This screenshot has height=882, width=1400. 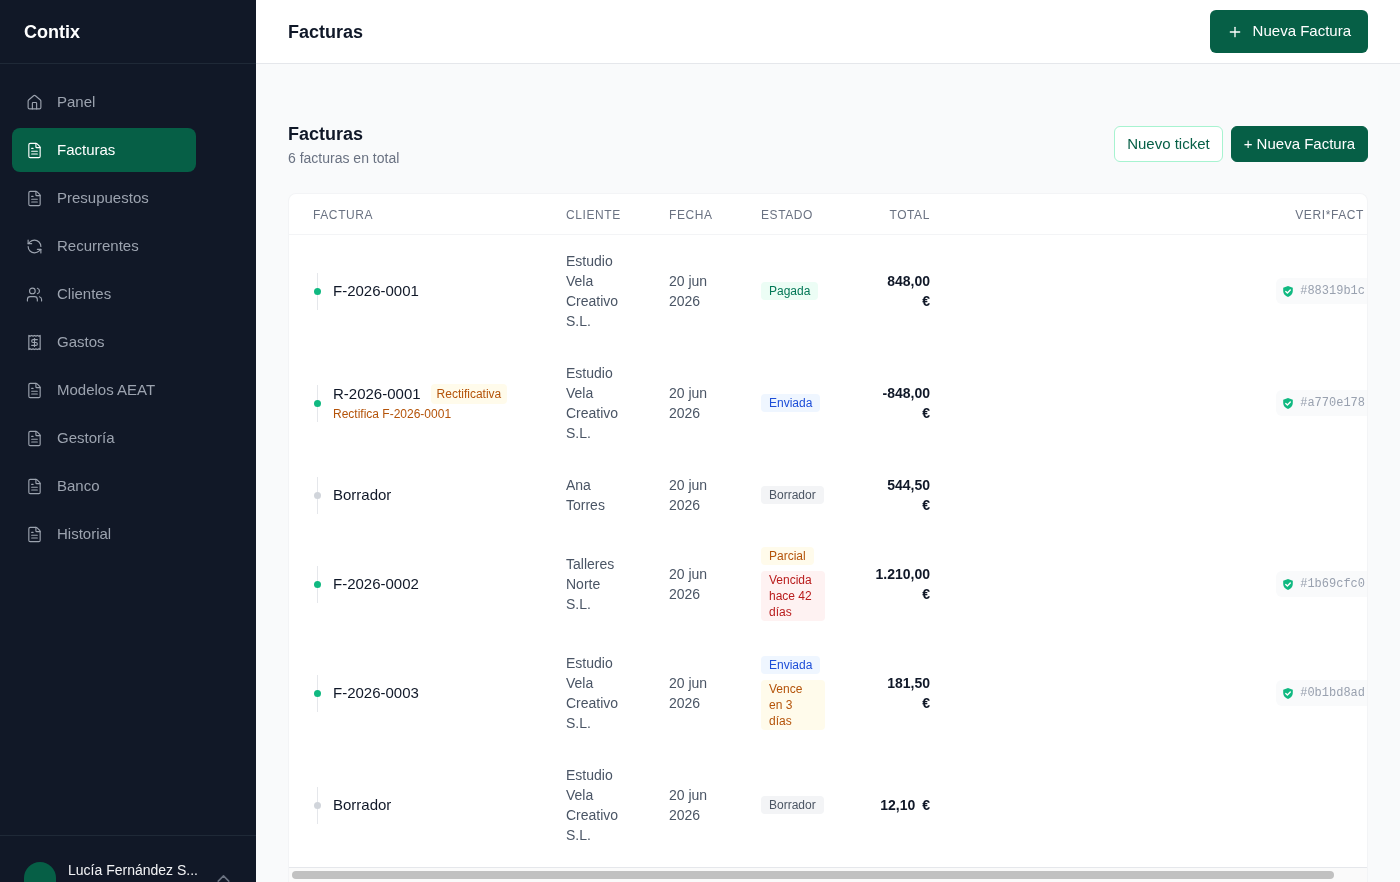 What do you see at coordinates (376, 584) in the screenshot?
I see `invoice-number: F-2026-0002` at bounding box center [376, 584].